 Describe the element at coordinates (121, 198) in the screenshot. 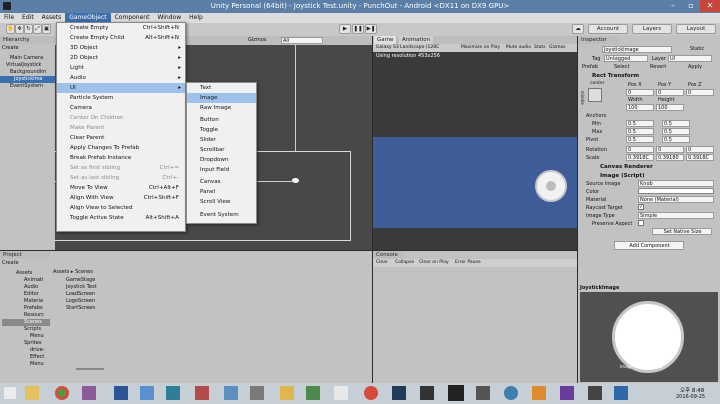

I see `menu-align-with-view: Align With View Ctrl+Shift+F` at that location.